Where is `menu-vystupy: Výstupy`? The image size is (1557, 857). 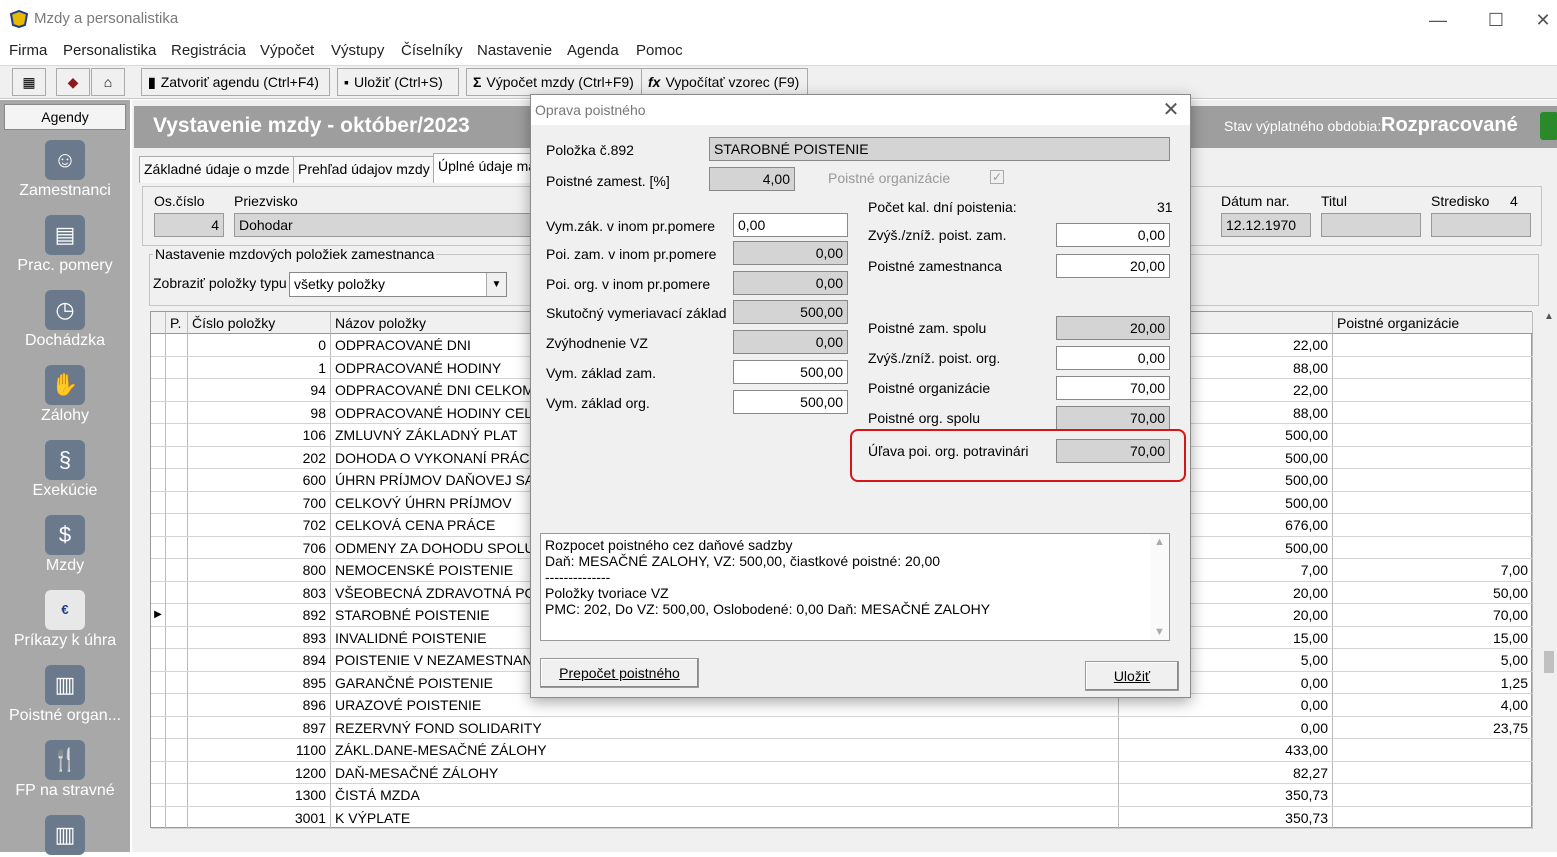 menu-vystupy: Výstupy is located at coordinates (357, 50).